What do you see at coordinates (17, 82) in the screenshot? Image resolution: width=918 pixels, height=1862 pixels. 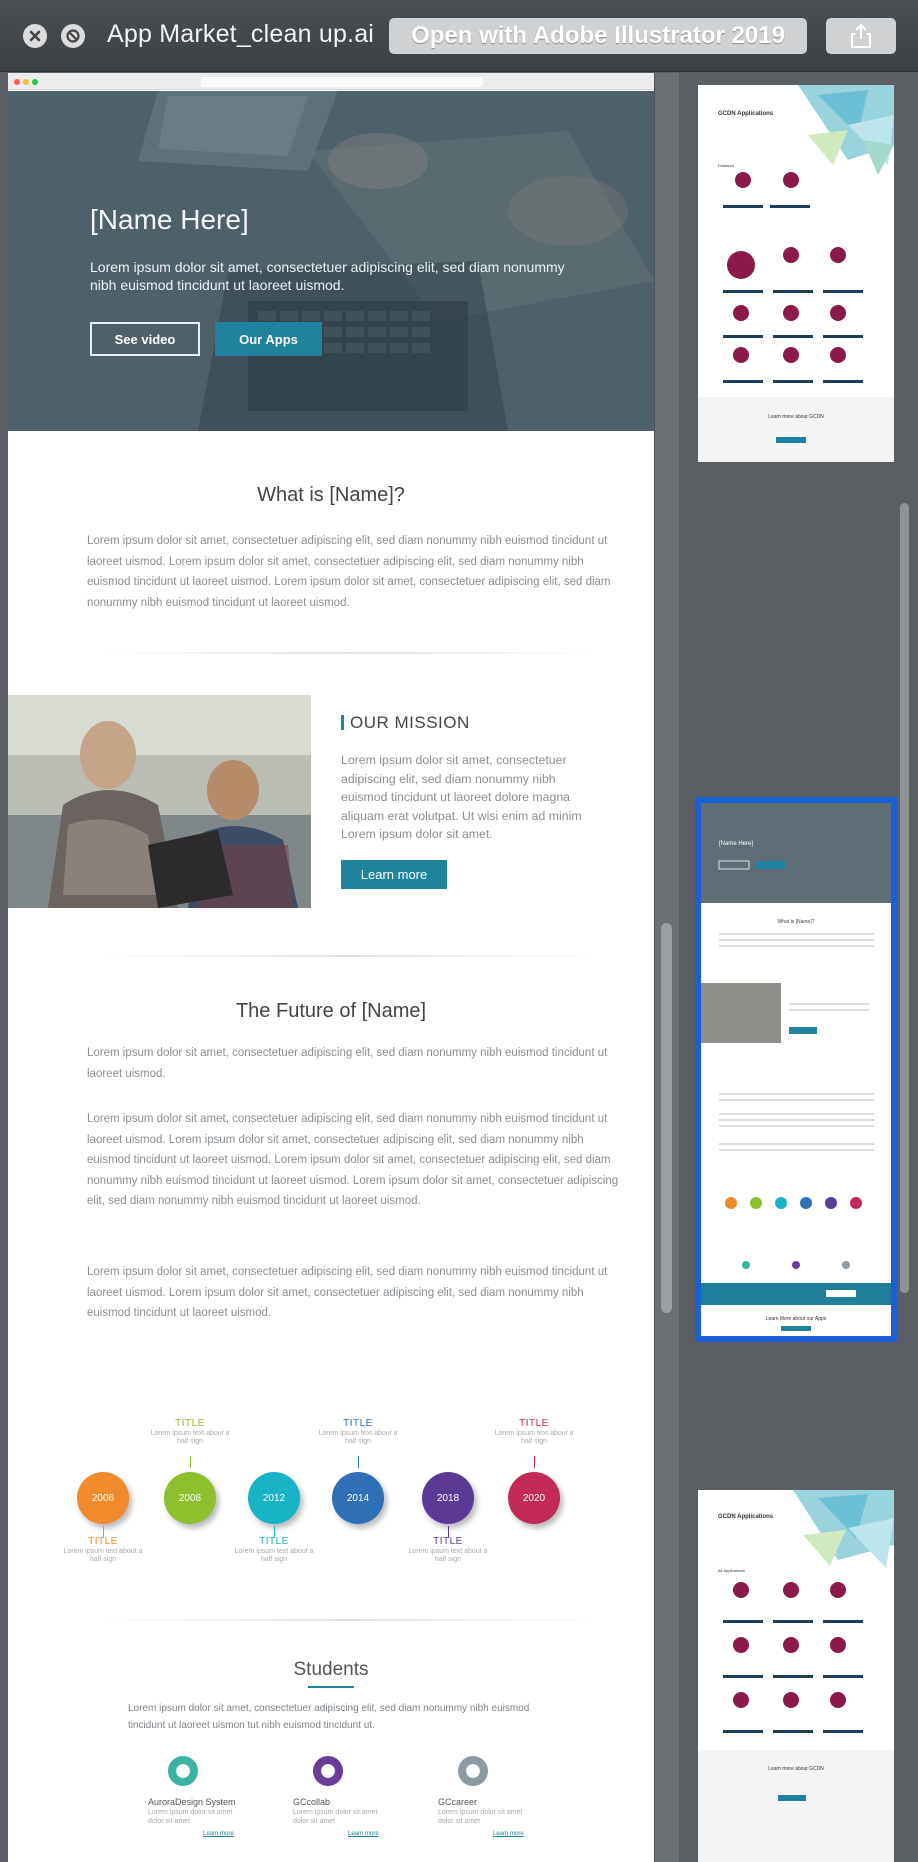 I see `window-dot-red` at bounding box center [17, 82].